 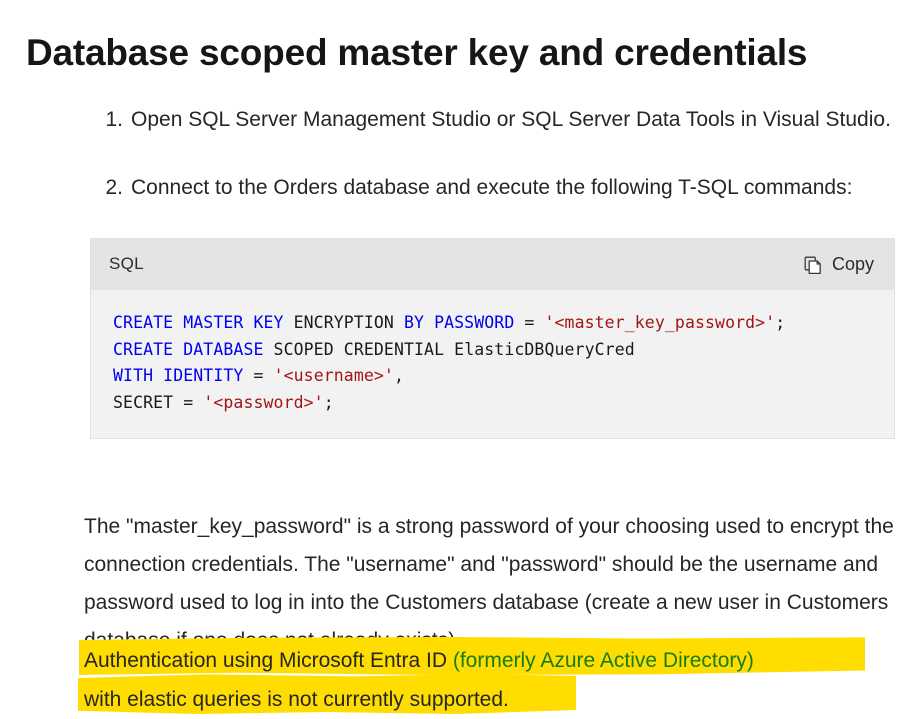 I want to click on code-token: ,, so click(x=399, y=375).